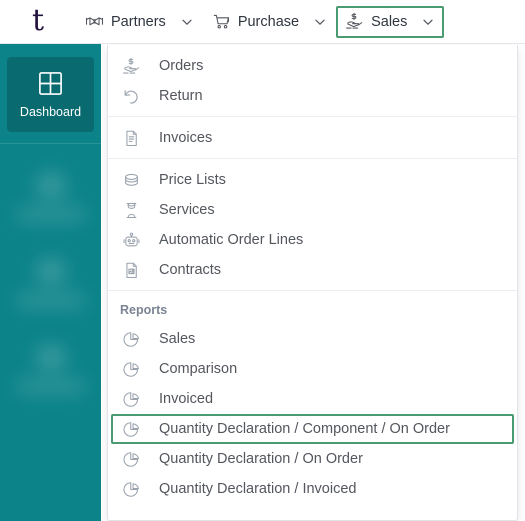 The width and height of the screenshot is (525, 521). Describe the element at coordinates (50, 143) in the screenshot. I see `sidebar-divider` at that location.